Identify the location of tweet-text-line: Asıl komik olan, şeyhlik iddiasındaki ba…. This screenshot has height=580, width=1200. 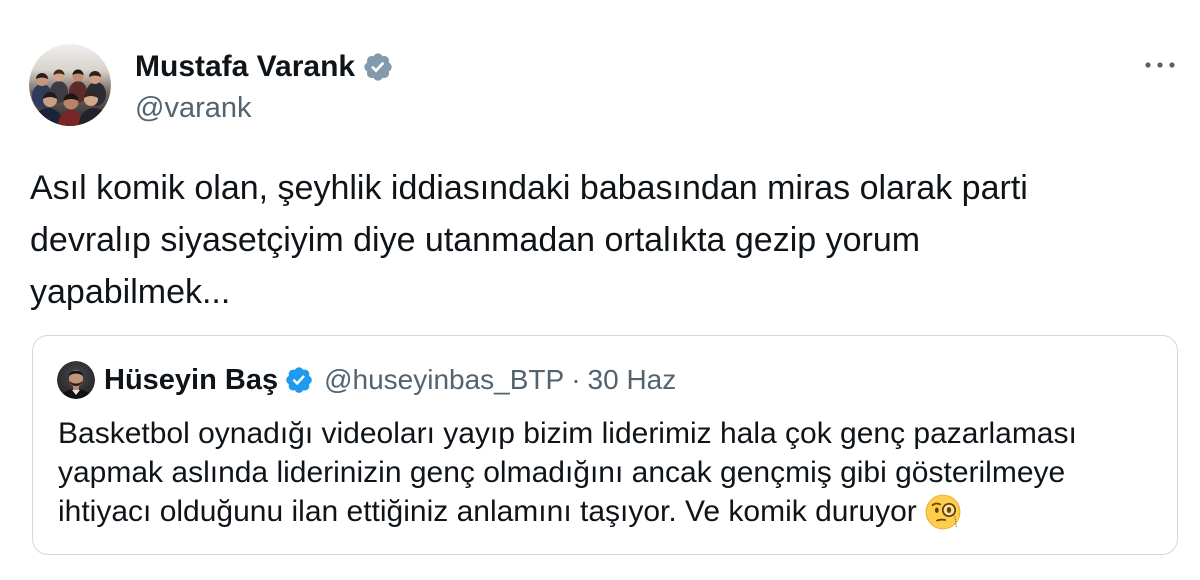
(529, 188).